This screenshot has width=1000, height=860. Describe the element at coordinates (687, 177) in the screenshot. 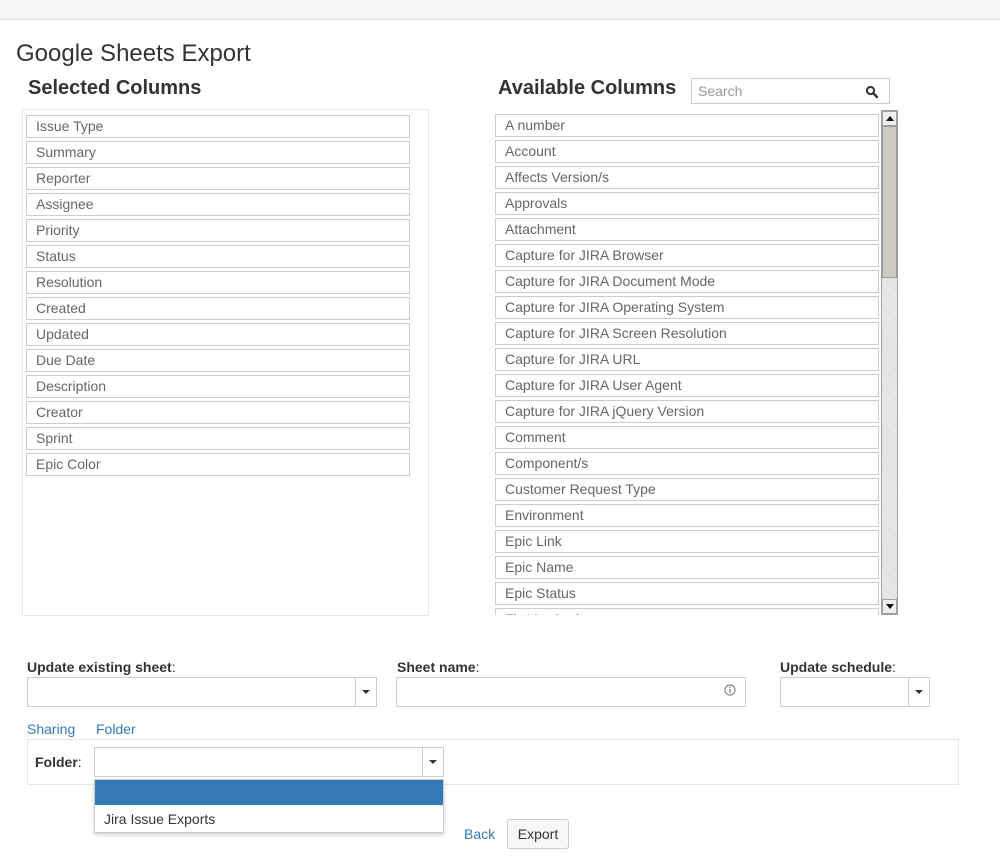

I see `available-column-item: Affects Version/s` at that location.